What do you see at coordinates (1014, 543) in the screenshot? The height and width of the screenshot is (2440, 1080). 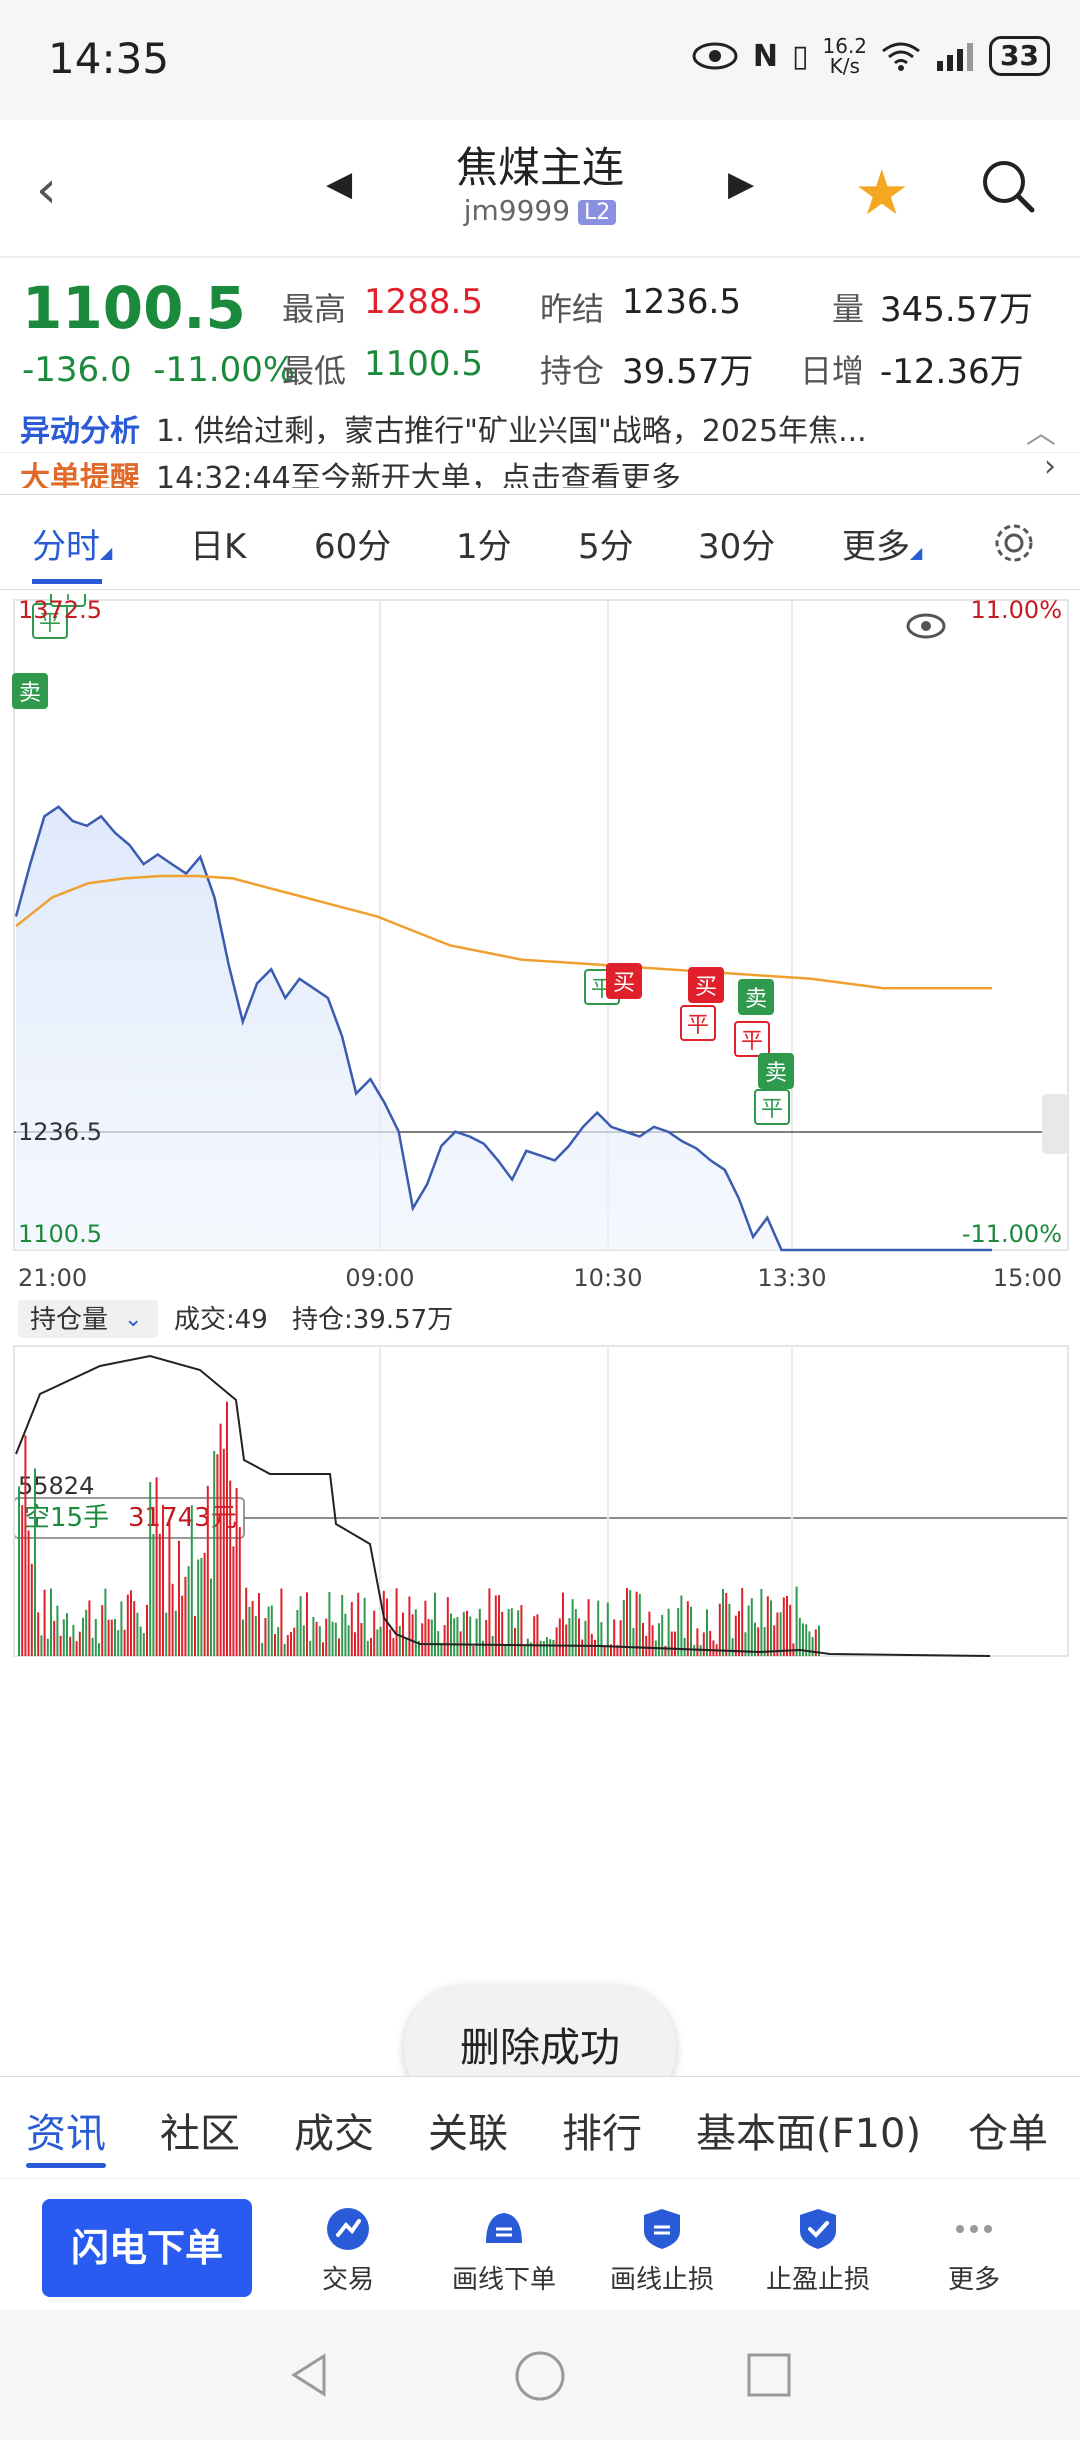 I see `settings-gear-icon` at bounding box center [1014, 543].